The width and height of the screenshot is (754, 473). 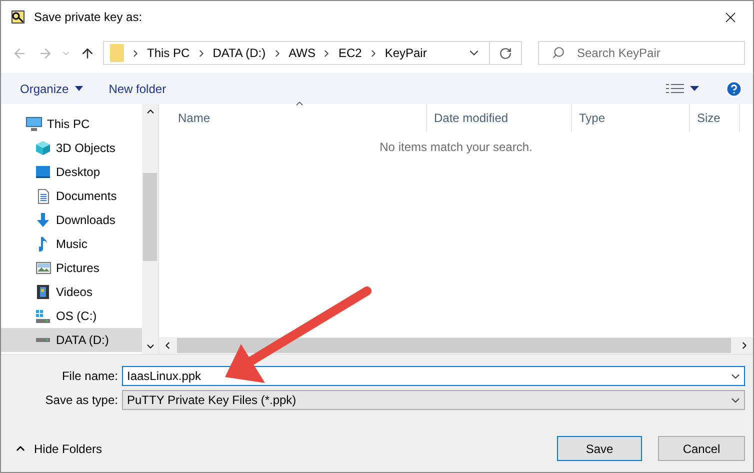 What do you see at coordinates (675, 89) in the screenshot?
I see `list-view-icon` at bounding box center [675, 89].